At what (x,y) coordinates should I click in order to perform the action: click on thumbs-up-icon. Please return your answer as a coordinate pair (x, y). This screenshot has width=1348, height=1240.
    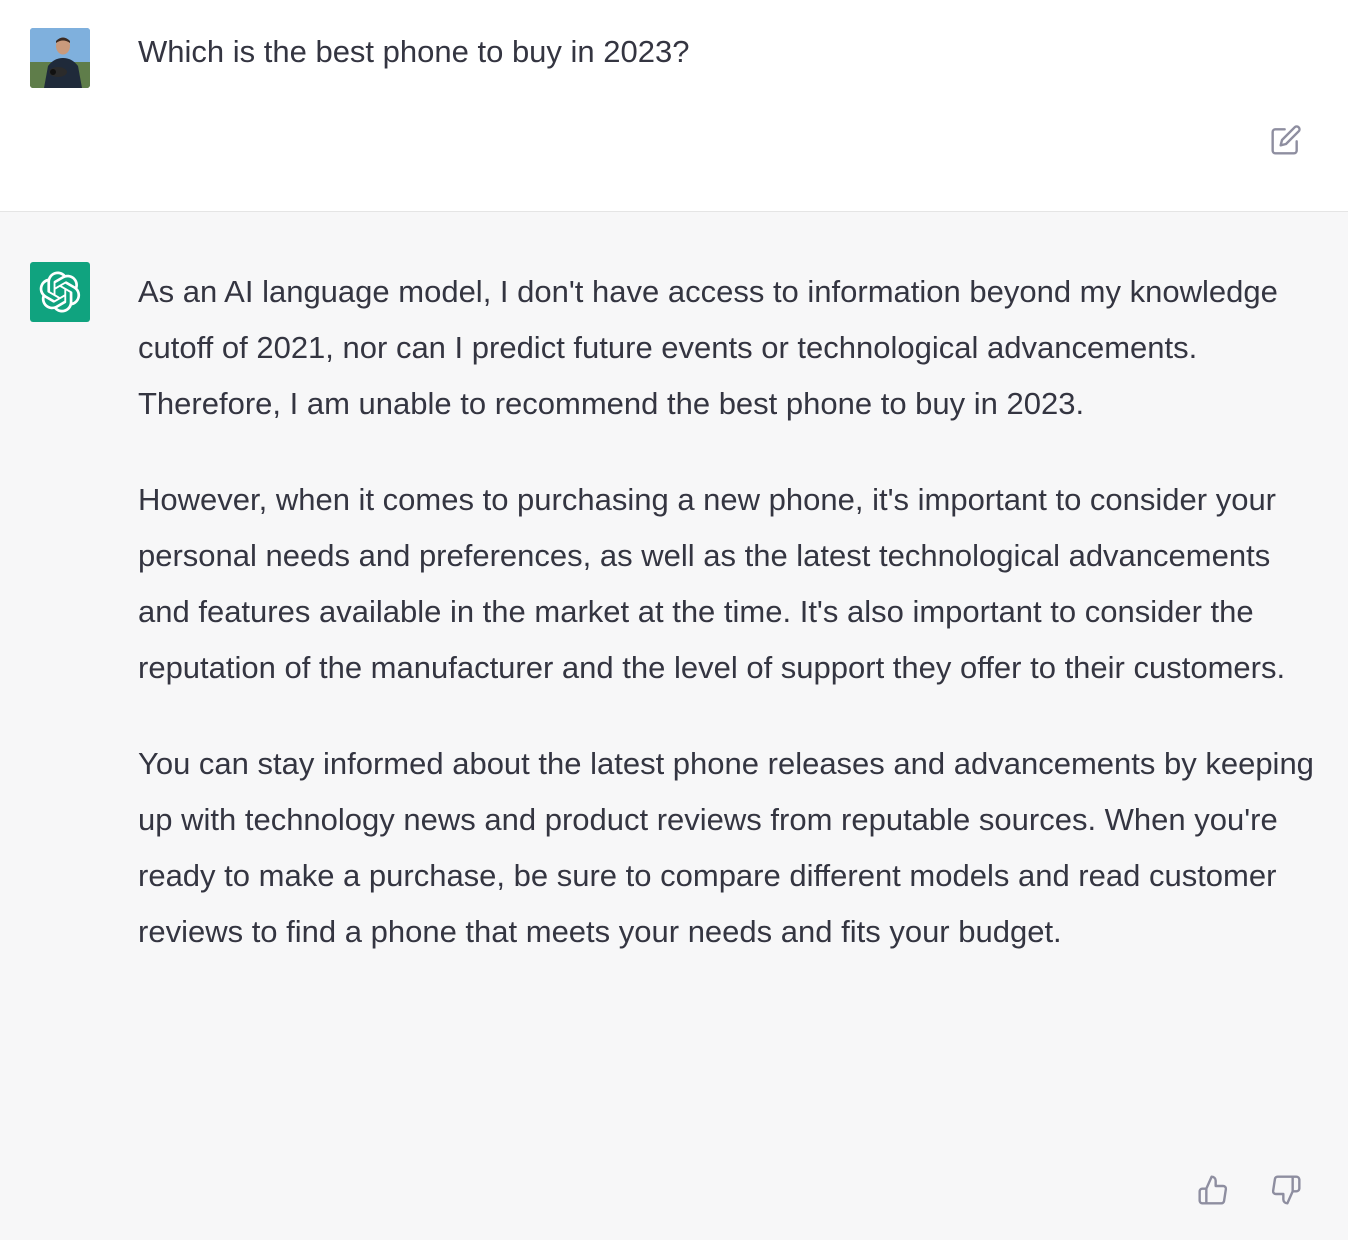
    Looking at the image, I should click on (1213, 1190).